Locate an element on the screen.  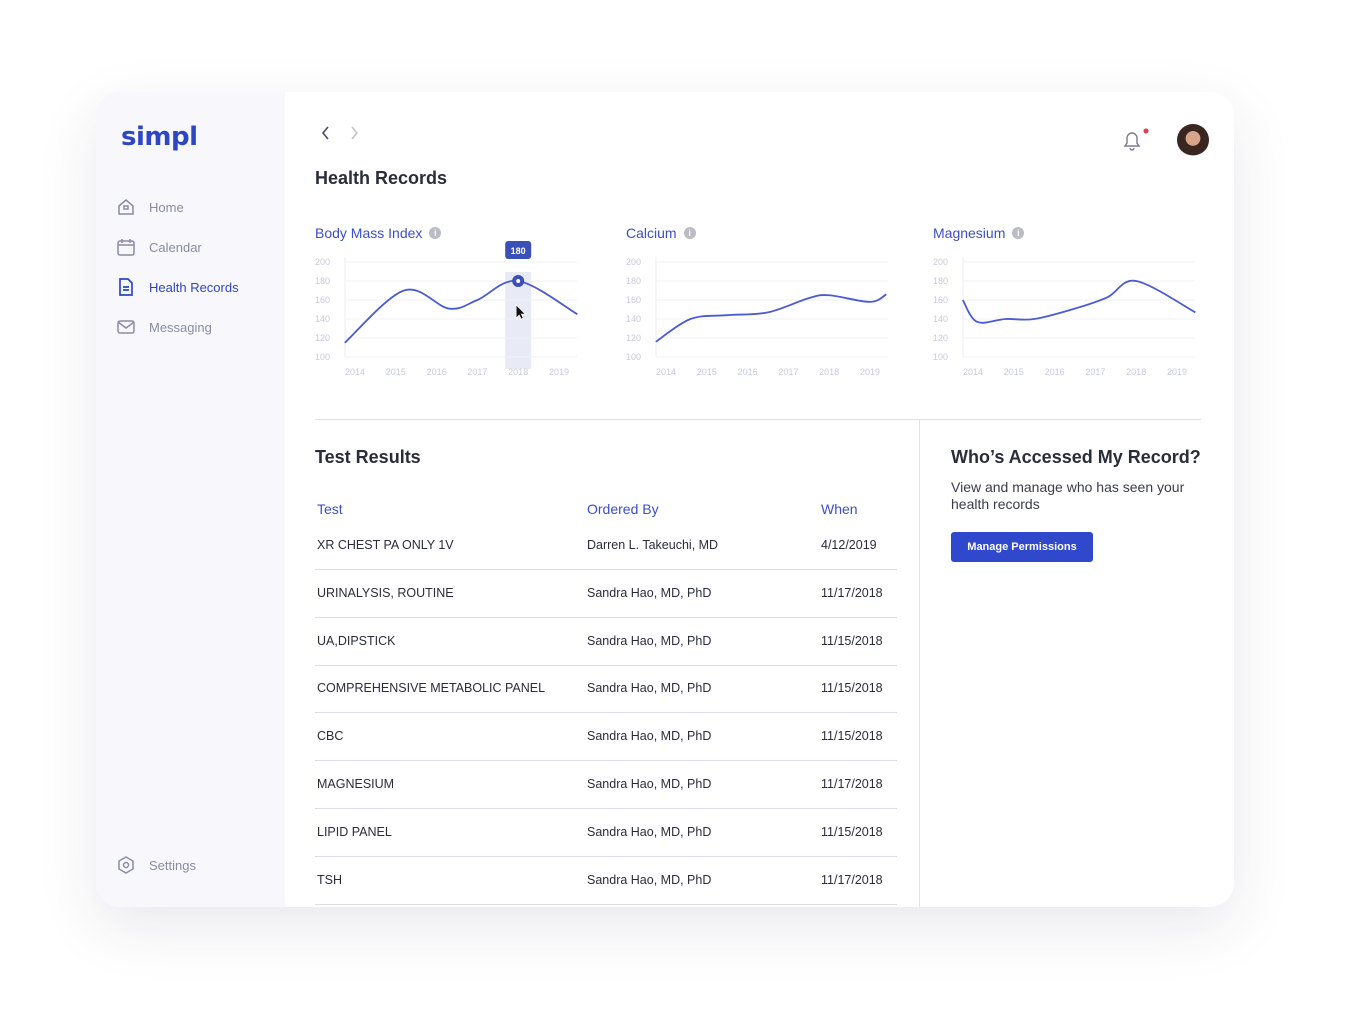
test-results-title: Test Results is located at coordinates (368, 457).